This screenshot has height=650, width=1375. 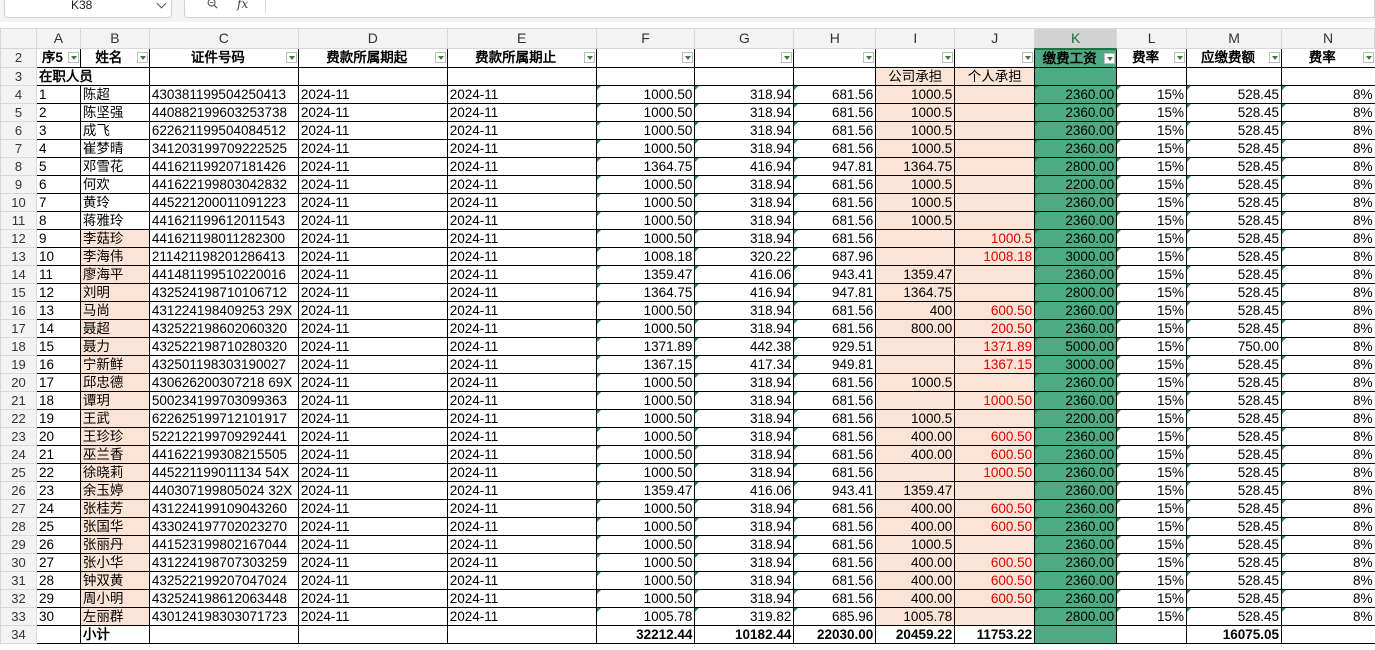 What do you see at coordinates (18, 130) in the screenshot?
I see `row-header: 6` at bounding box center [18, 130].